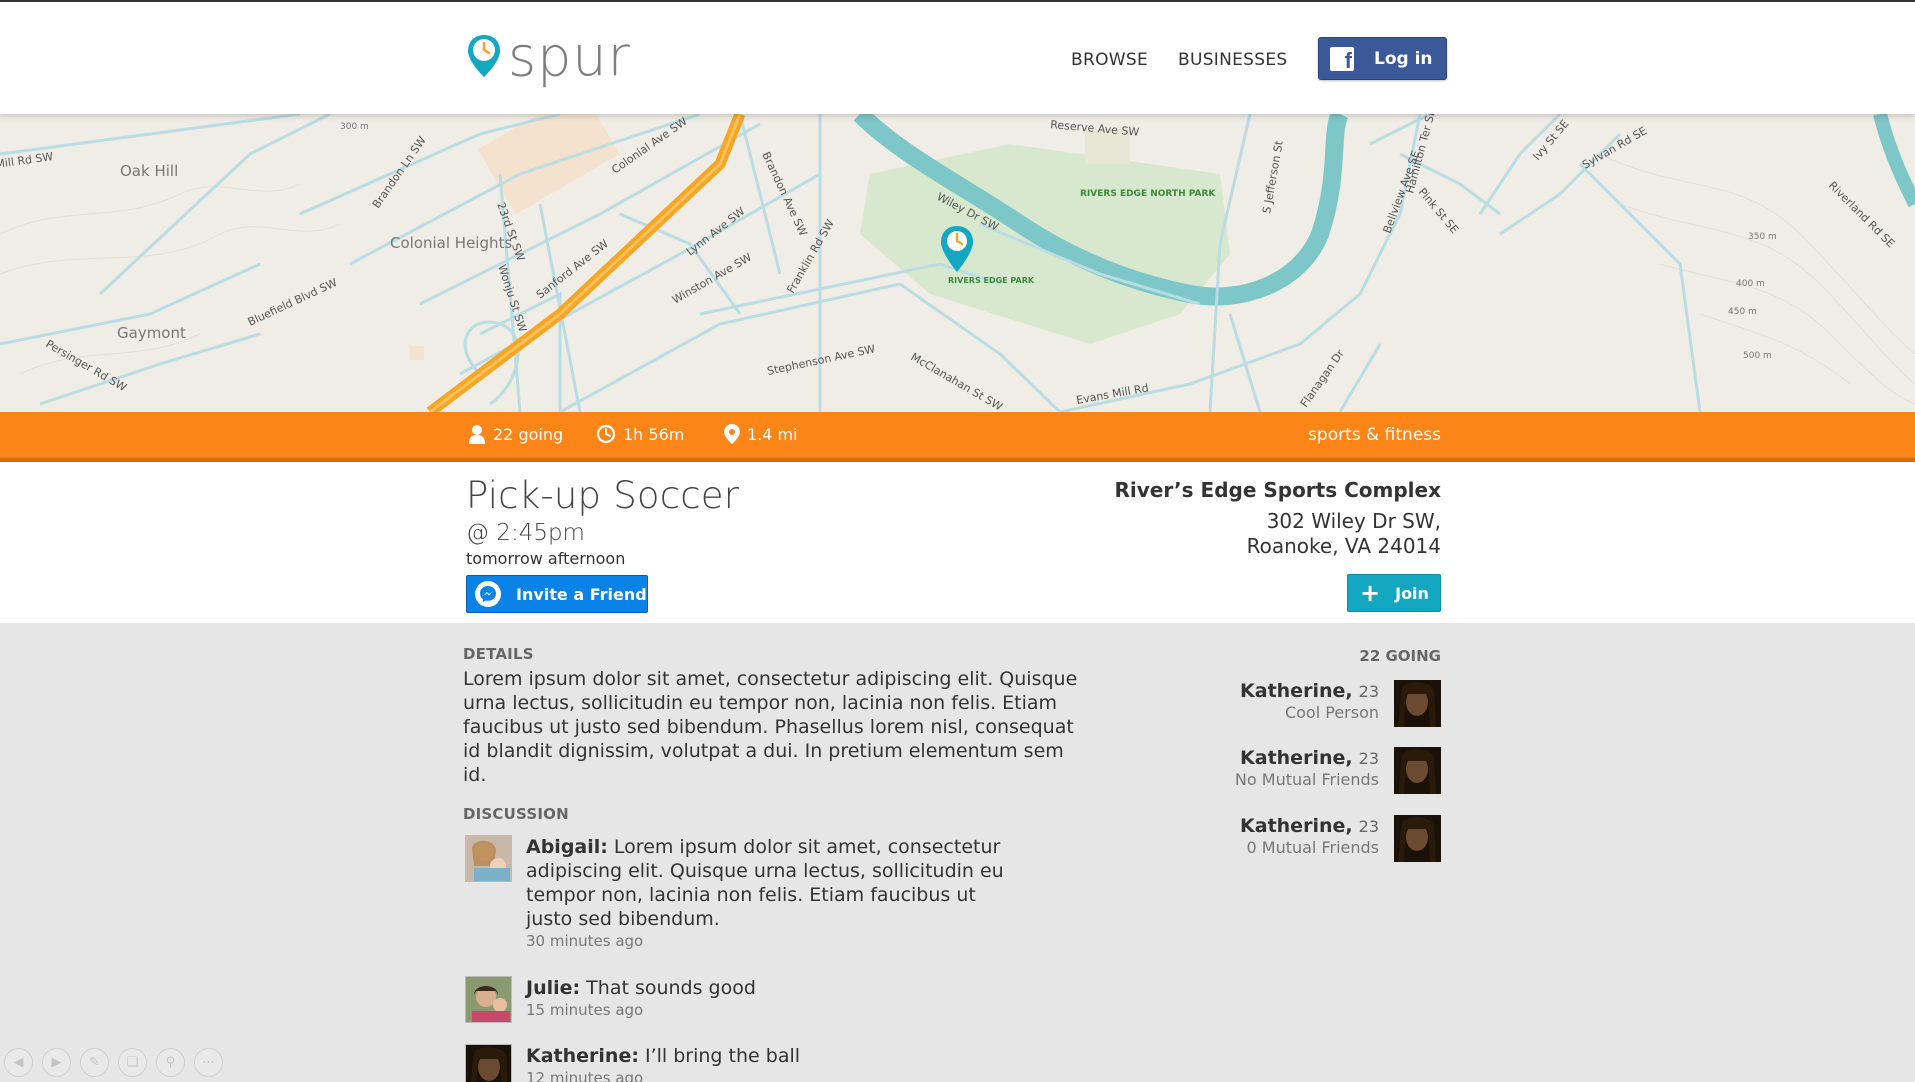  What do you see at coordinates (546, 558) in the screenshot?
I see `event-when: tomorrow afternoon` at bounding box center [546, 558].